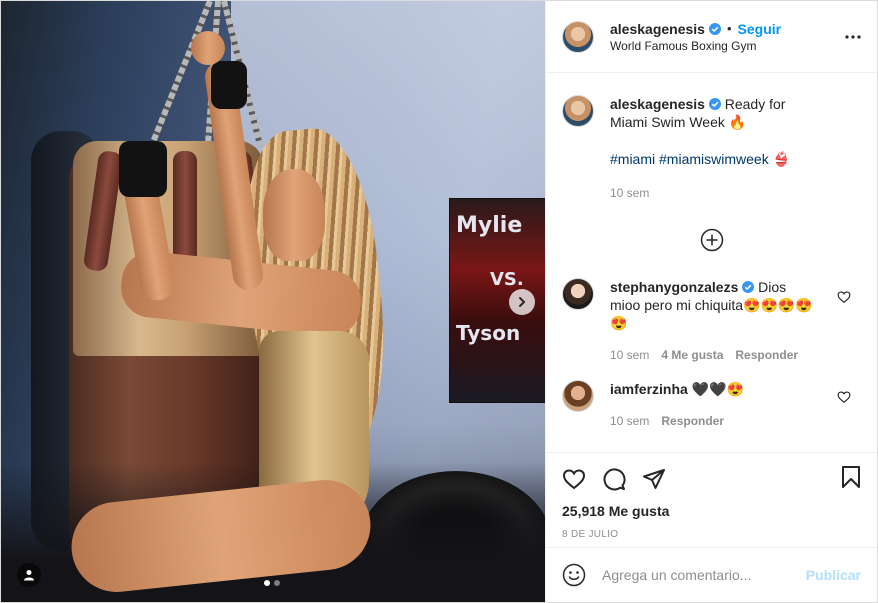 This screenshot has height=603, width=878. I want to click on author-username: aleskagenesis, so click(657, 29).